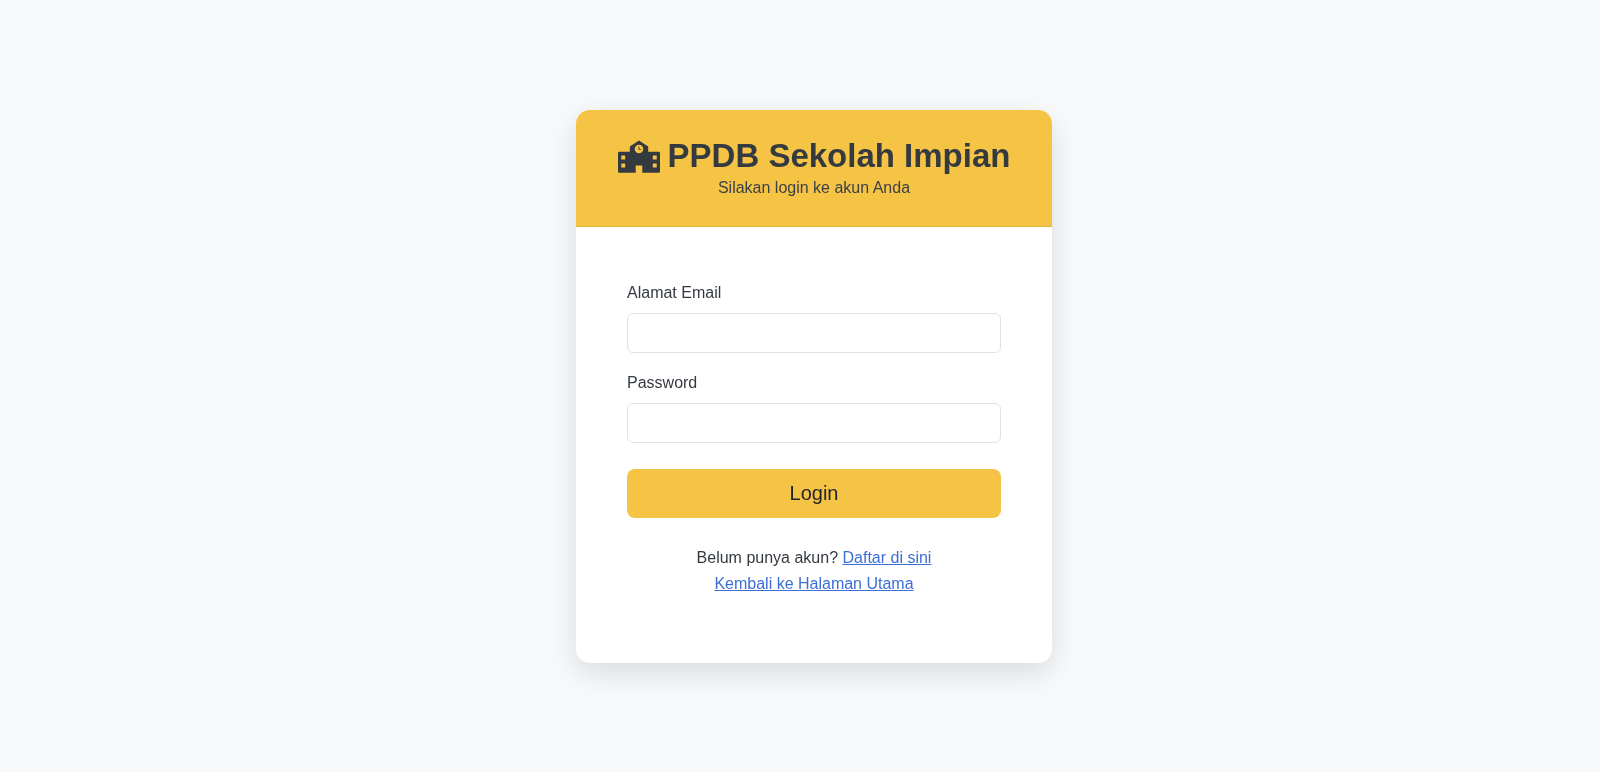 The height and width of the screenshot is (772, 1600). Describe the element at coordinates (814, 187) in the screenshot. I see `page-subtitle: Silakan login ke akun Anda` at that location.